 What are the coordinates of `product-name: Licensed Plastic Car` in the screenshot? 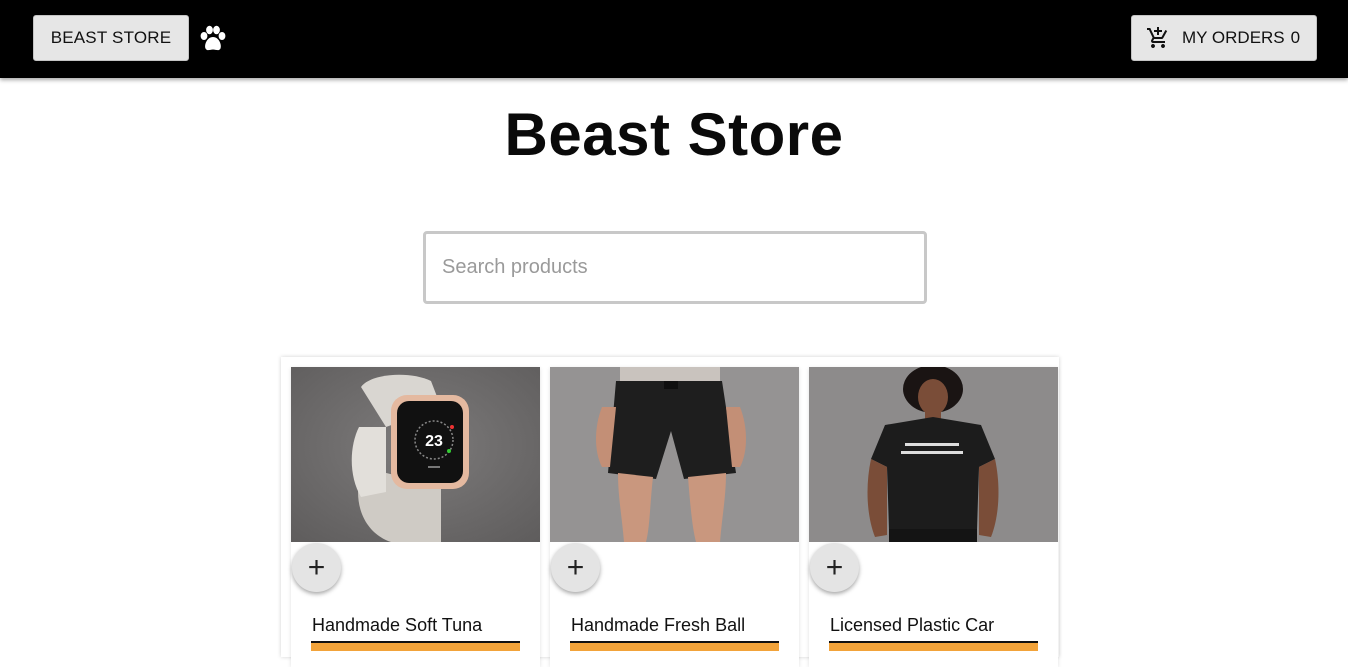 It's located at (912, 625).